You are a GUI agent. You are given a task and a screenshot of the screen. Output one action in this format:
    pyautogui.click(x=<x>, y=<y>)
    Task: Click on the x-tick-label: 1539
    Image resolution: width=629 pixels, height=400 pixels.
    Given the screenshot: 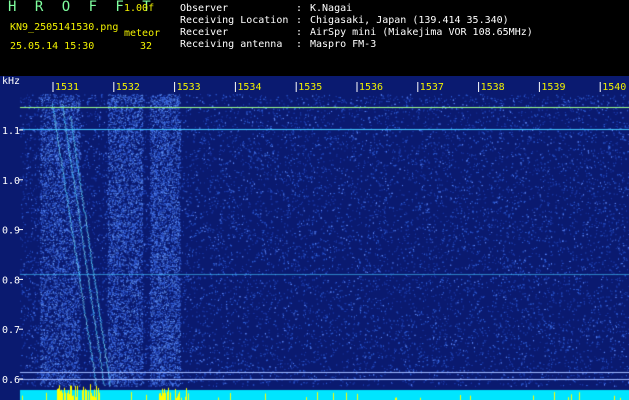 What is the action you would take?
    pyautogui.click(x=553, y=87)
    